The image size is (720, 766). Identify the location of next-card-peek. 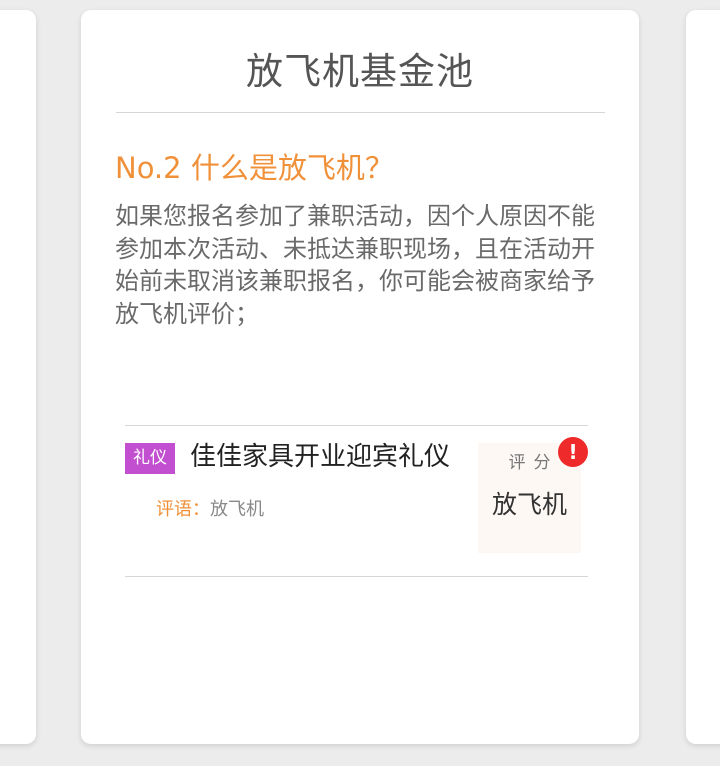
(703, 377).